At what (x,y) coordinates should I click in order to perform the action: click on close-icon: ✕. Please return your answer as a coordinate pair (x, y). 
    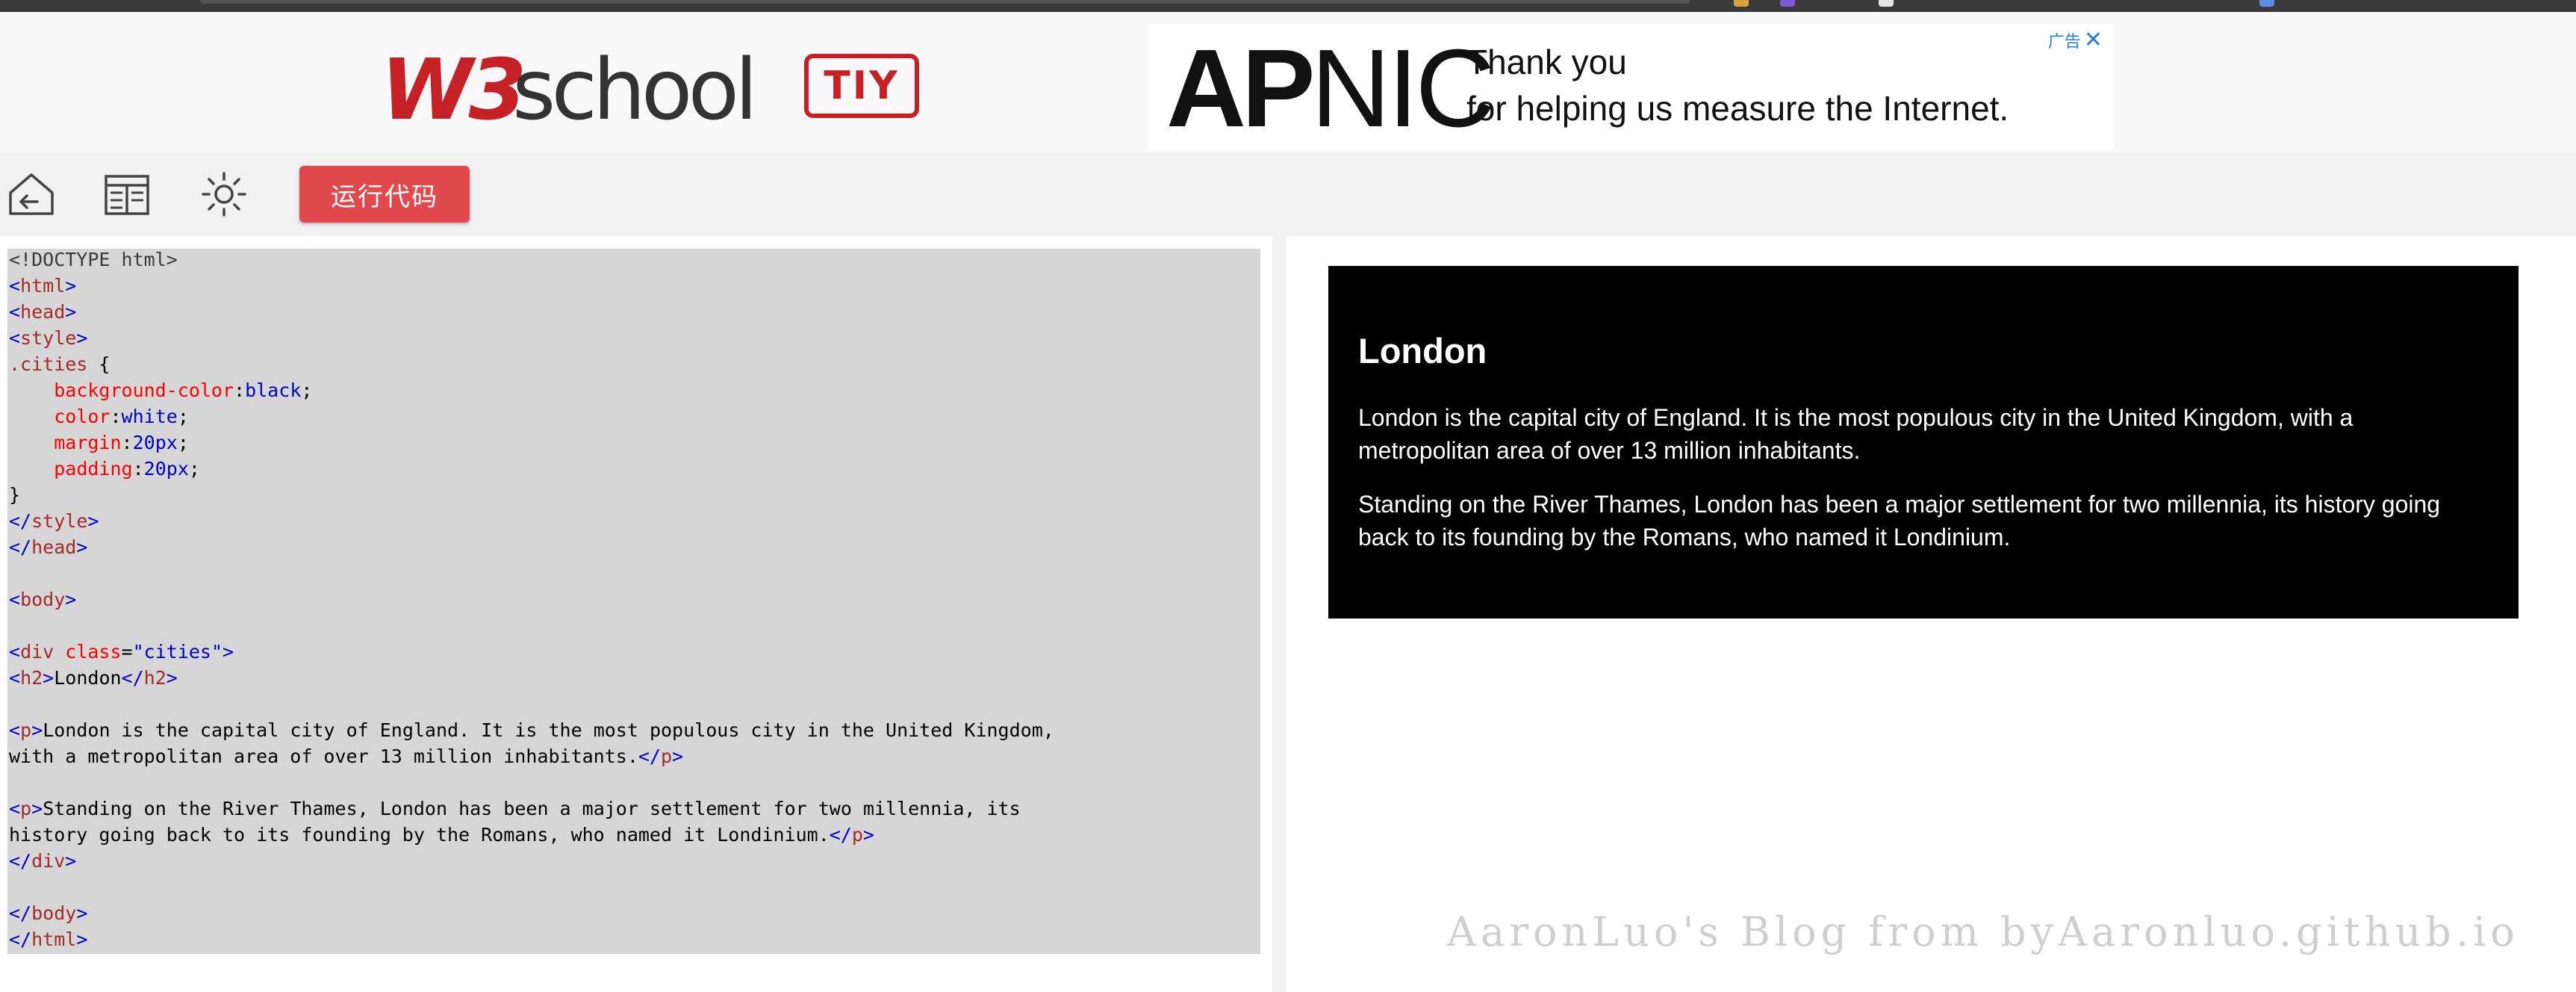
    Looking at the image, I should click on (2093, 40).